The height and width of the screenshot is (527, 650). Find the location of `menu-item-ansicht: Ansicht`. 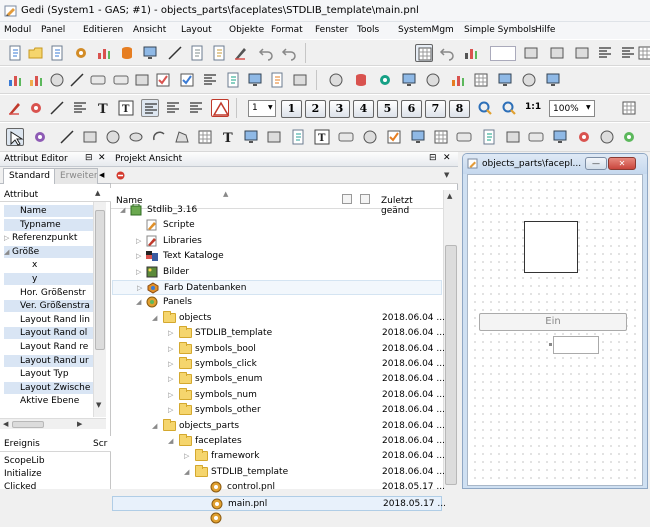

menu-item-ansicht: Ansicht is located at coordinates (149, 30).